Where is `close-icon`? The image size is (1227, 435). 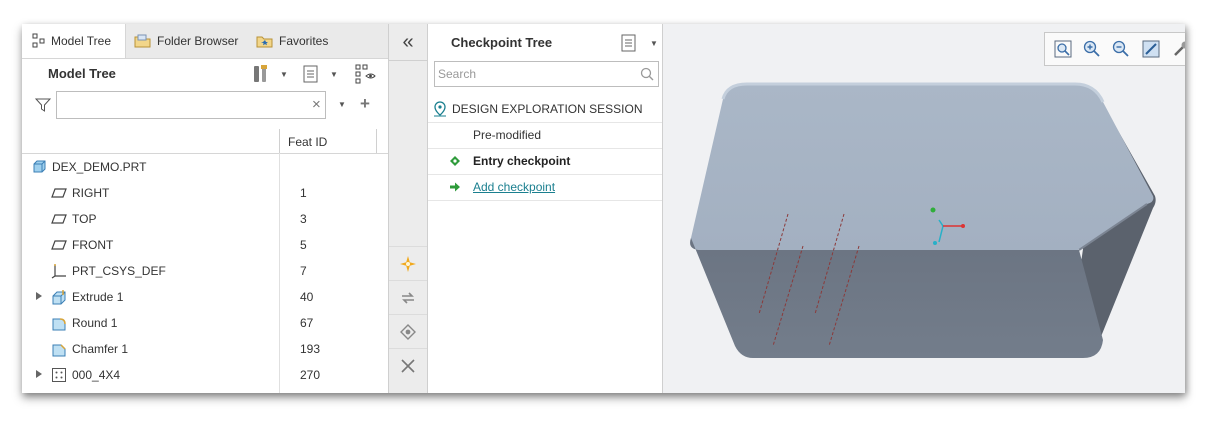
close-icon is located at coordinates (408, 366).